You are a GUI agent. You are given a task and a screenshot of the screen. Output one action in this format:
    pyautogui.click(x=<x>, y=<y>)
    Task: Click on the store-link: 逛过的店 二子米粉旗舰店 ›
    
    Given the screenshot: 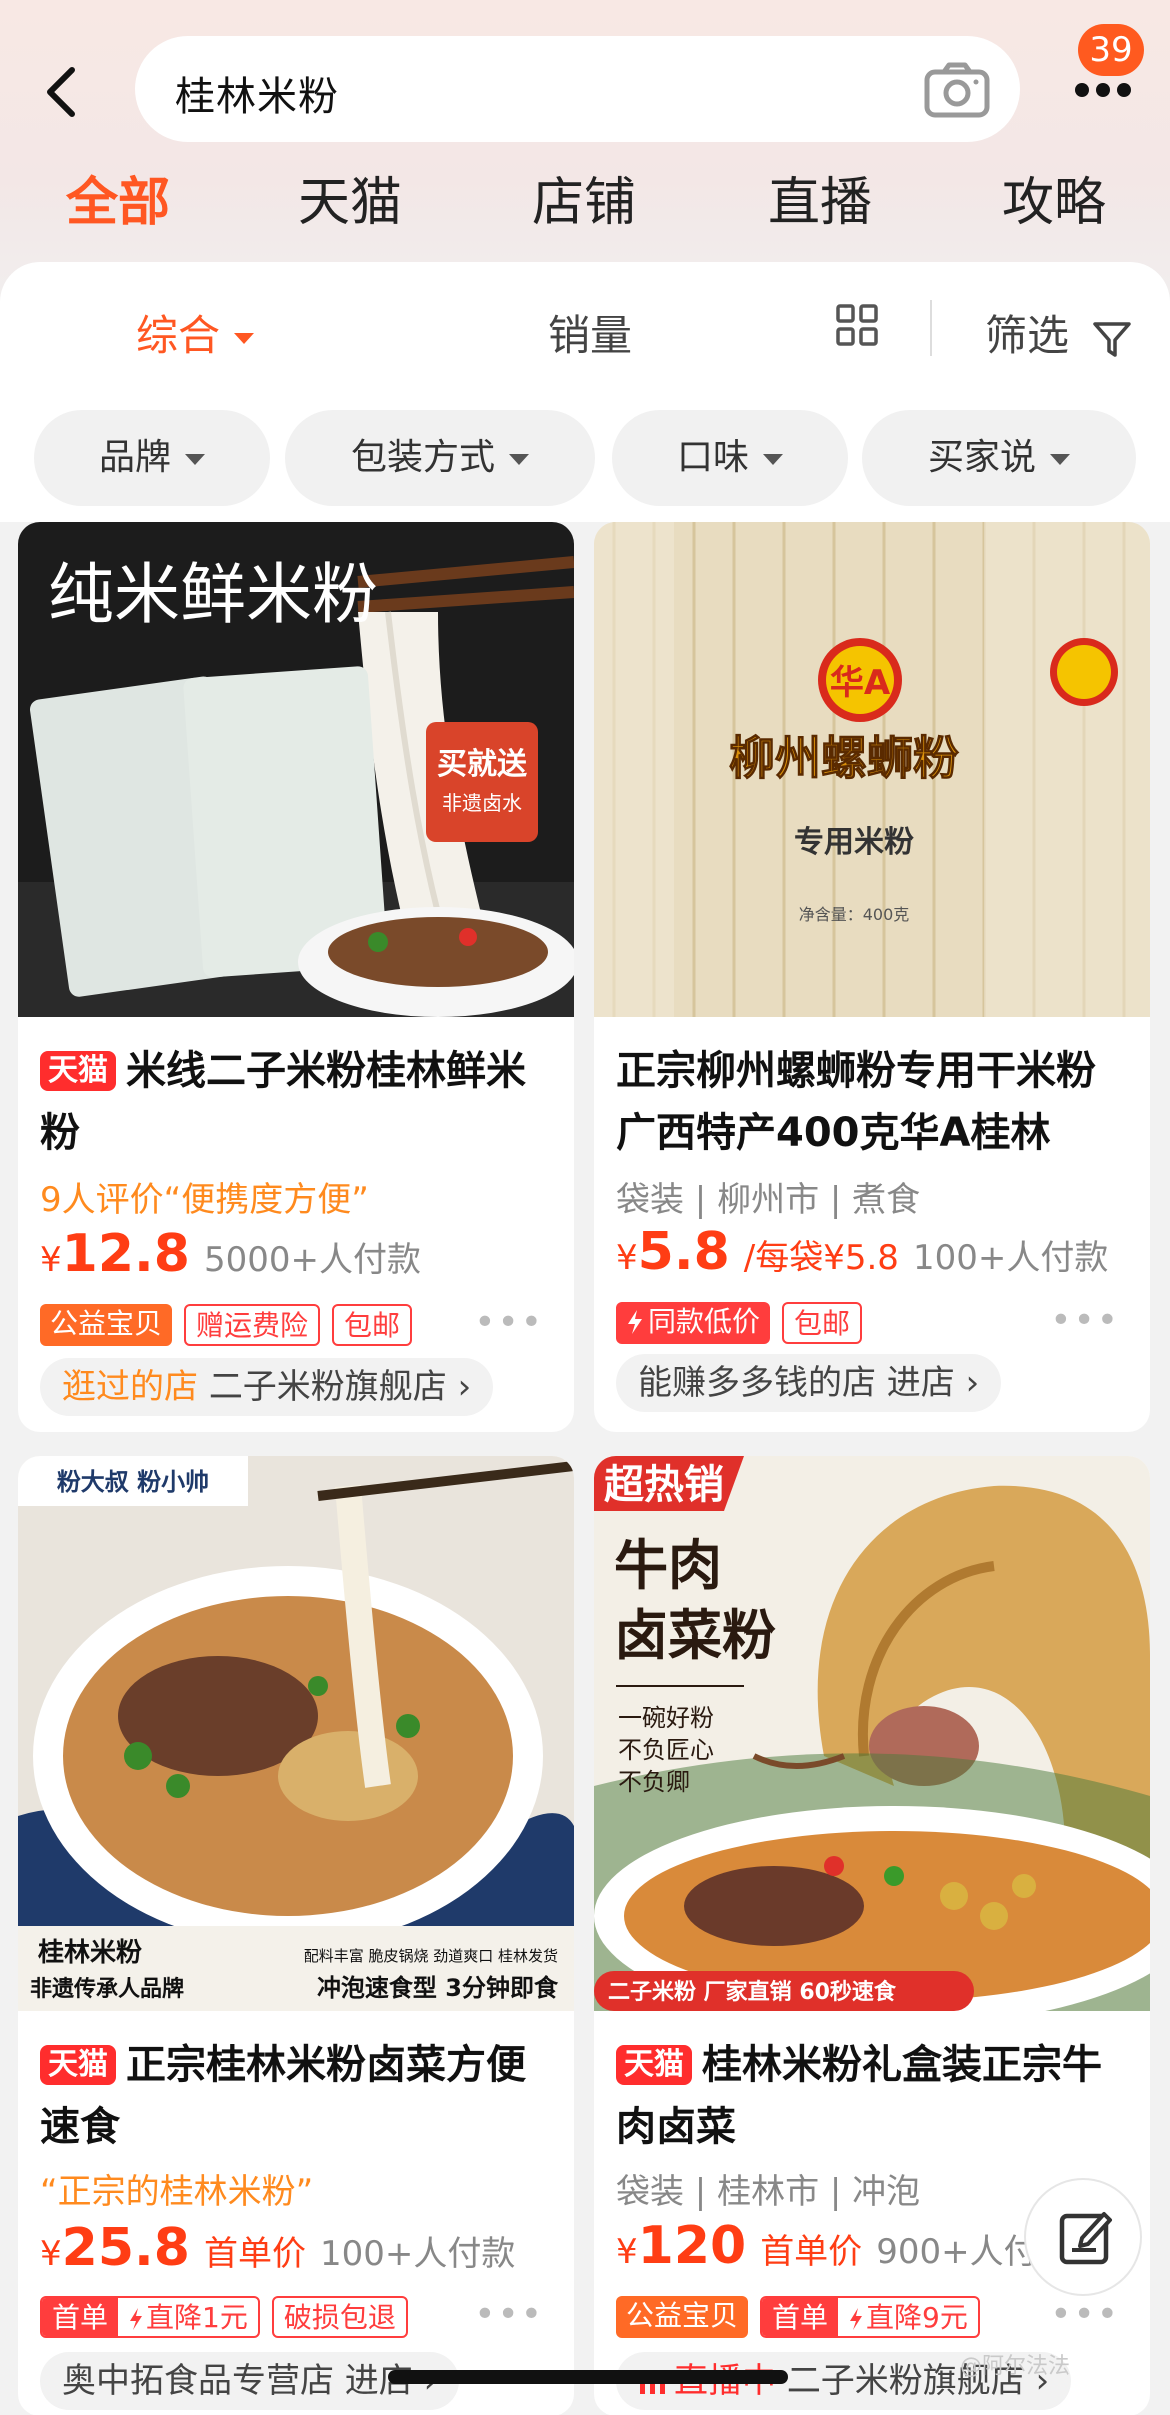 What is the action you would take?
    pyautogui.click(x=267, y=1387)
    